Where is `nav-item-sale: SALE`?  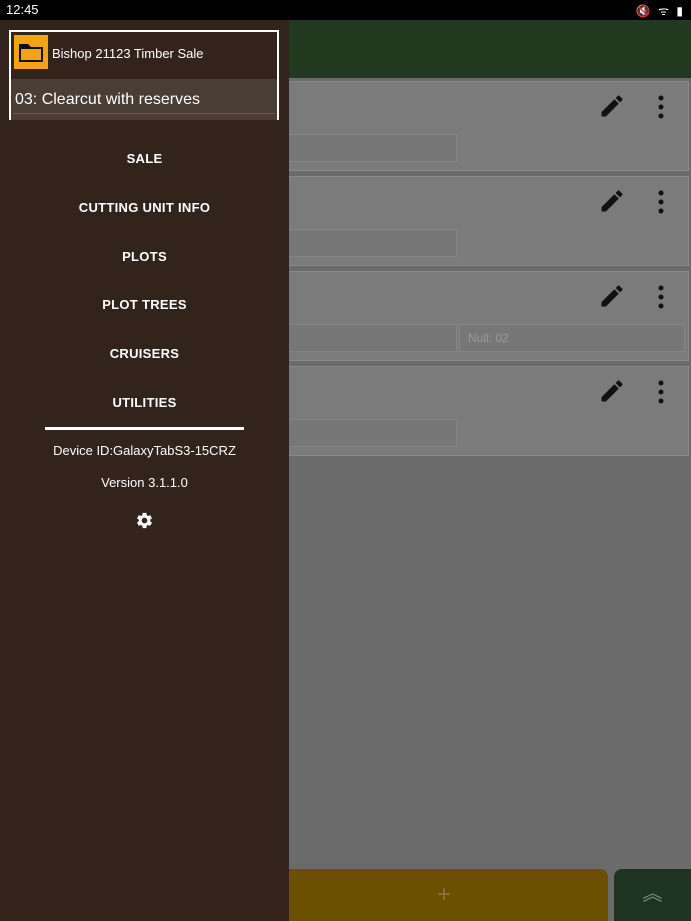
nav-item-sale: SALE is located at coordinates (144, 158).